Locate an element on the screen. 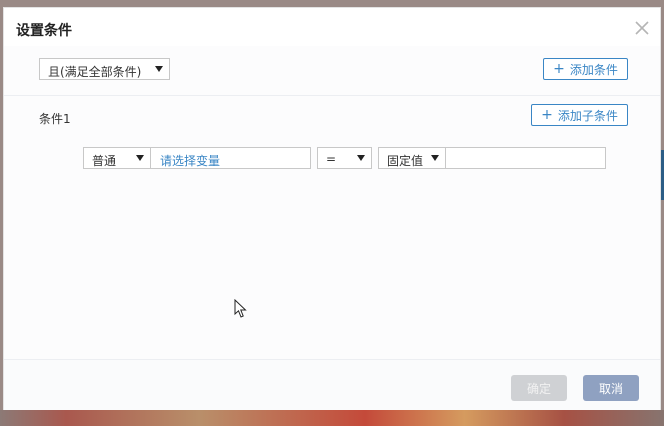 Image resolution: width=664 pixels, height=426 pixels. condition-type-select: 普通 is located at coordinates (117, 158).